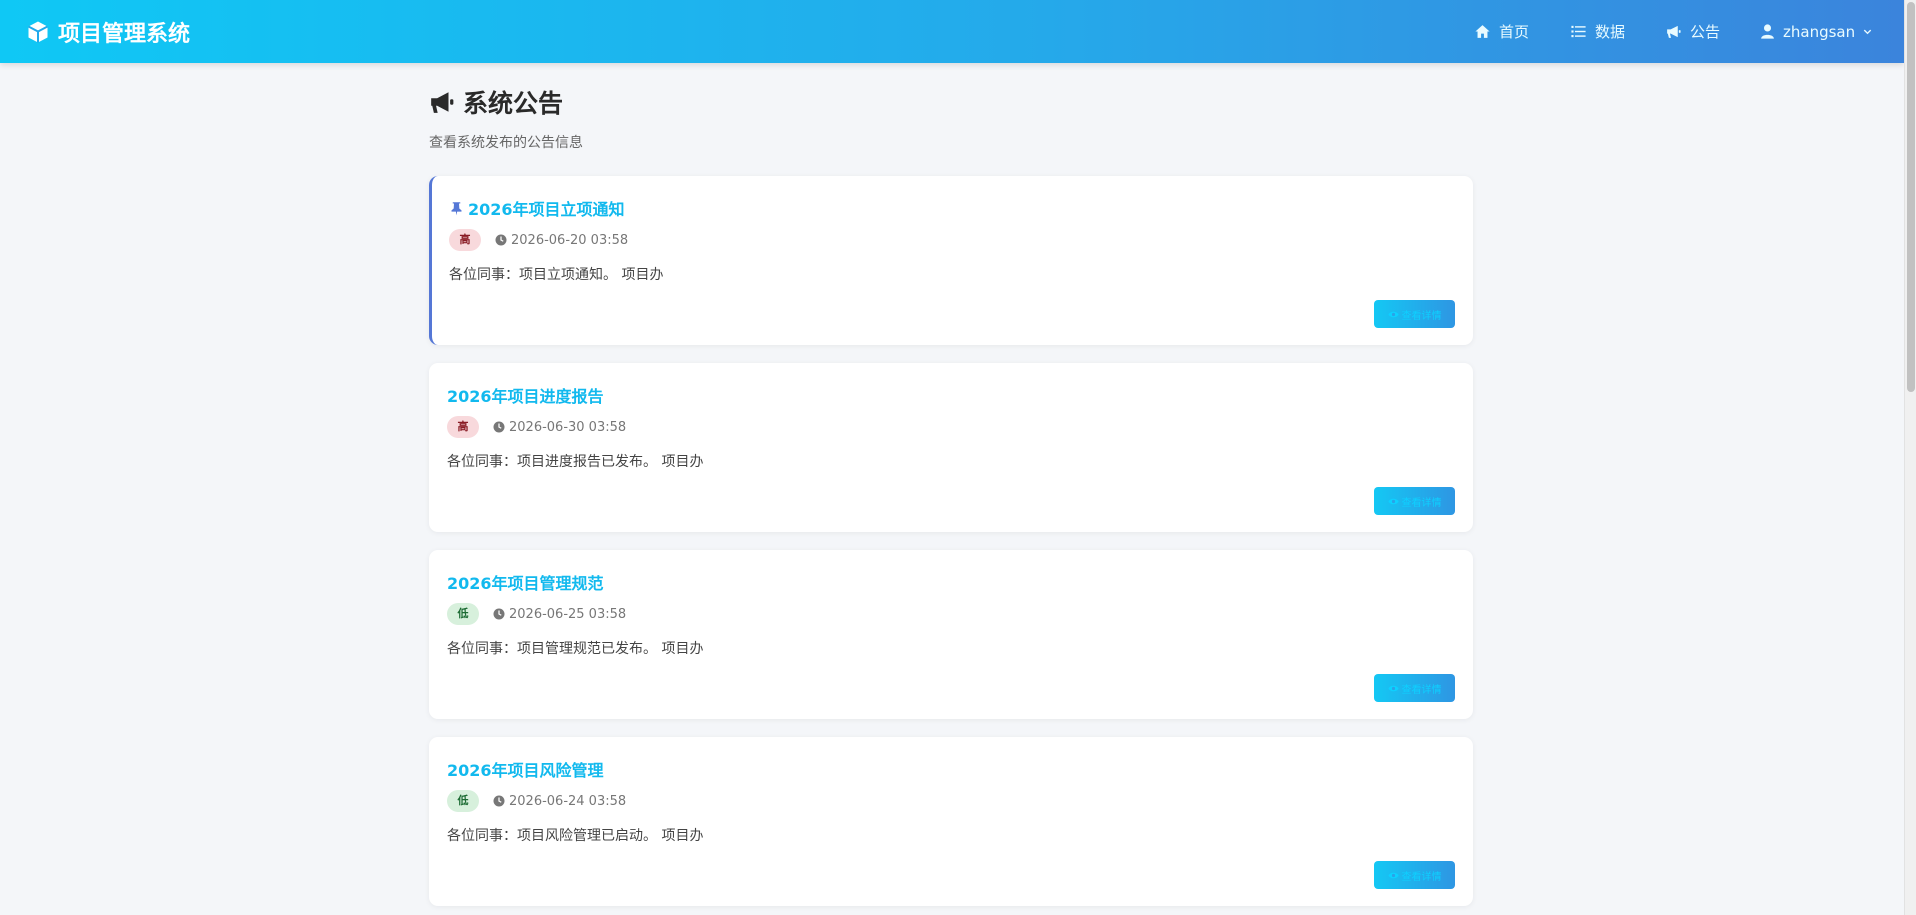  I want to click on notice-meta: 低 2026-06-25 03:58, so click(536, 614).